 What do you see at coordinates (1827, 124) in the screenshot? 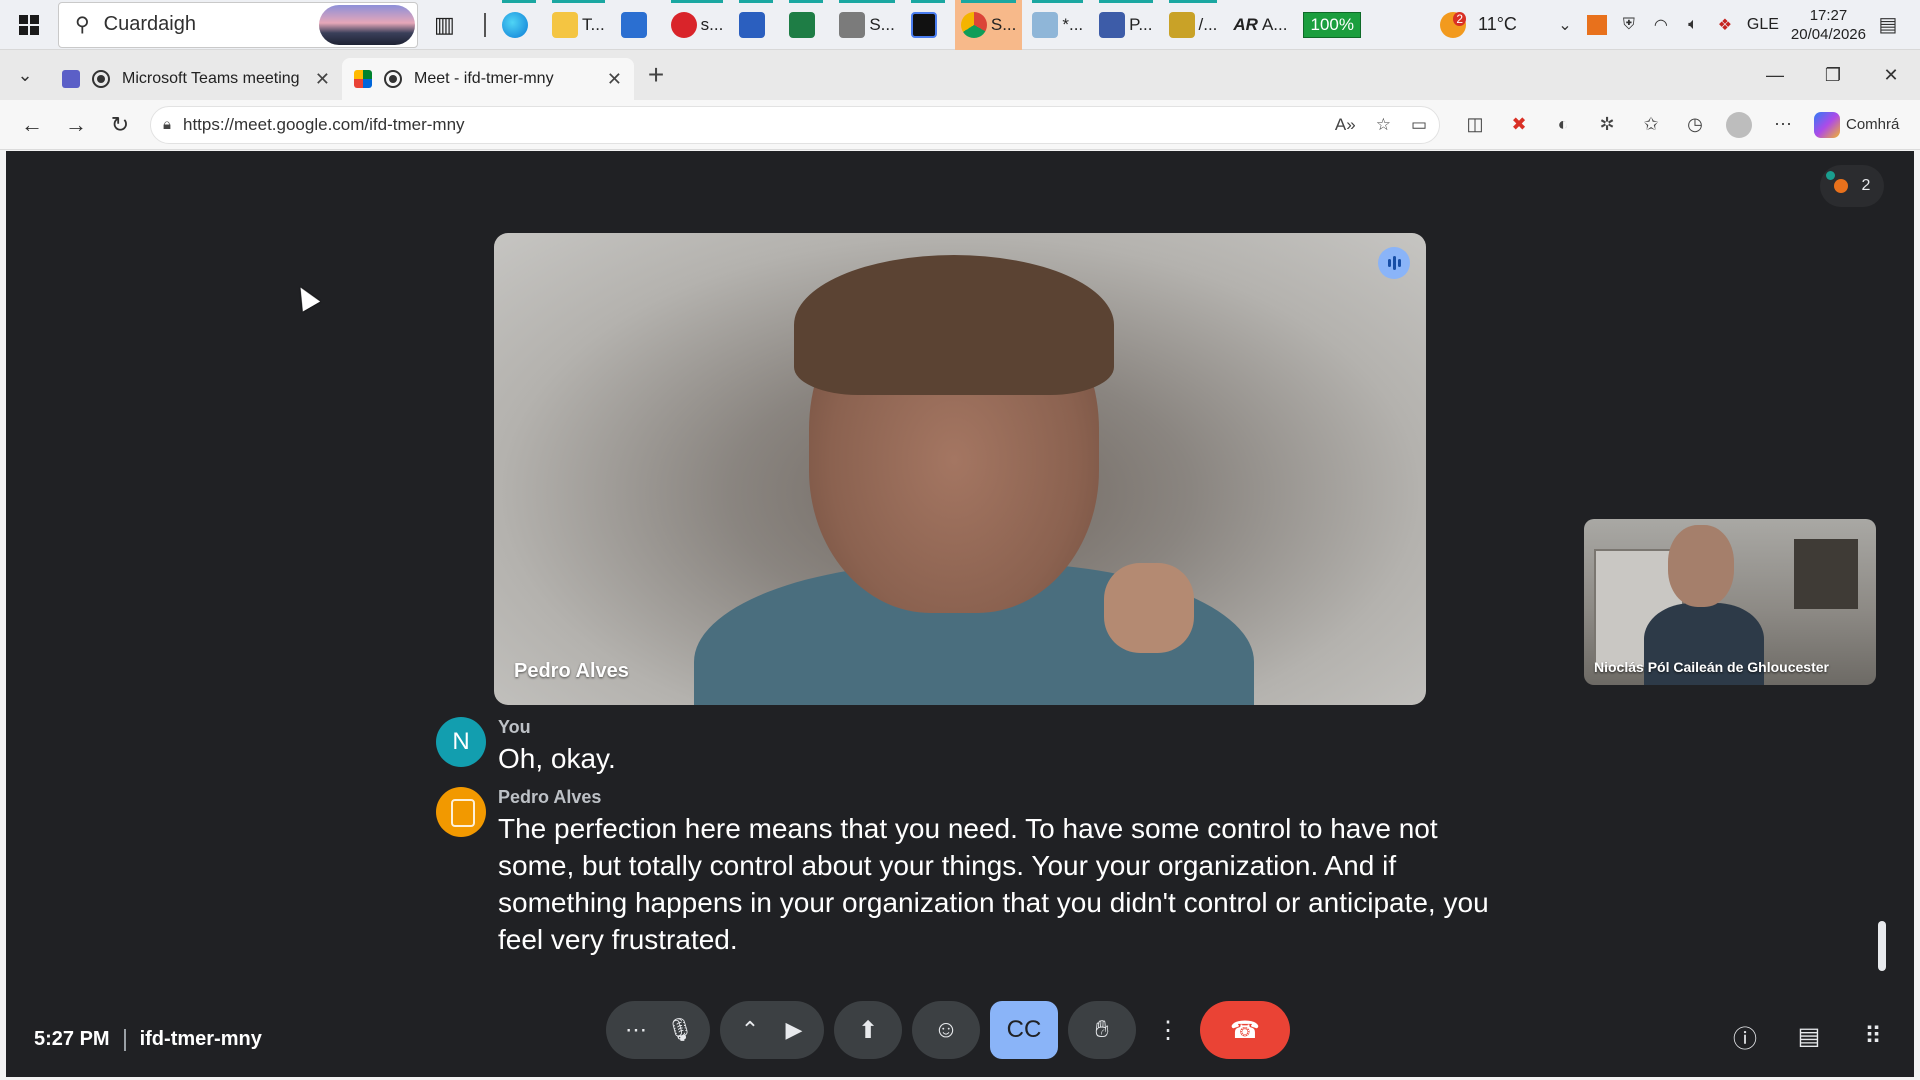
I see `copilot-icon` at bounding box center [1827, 124].